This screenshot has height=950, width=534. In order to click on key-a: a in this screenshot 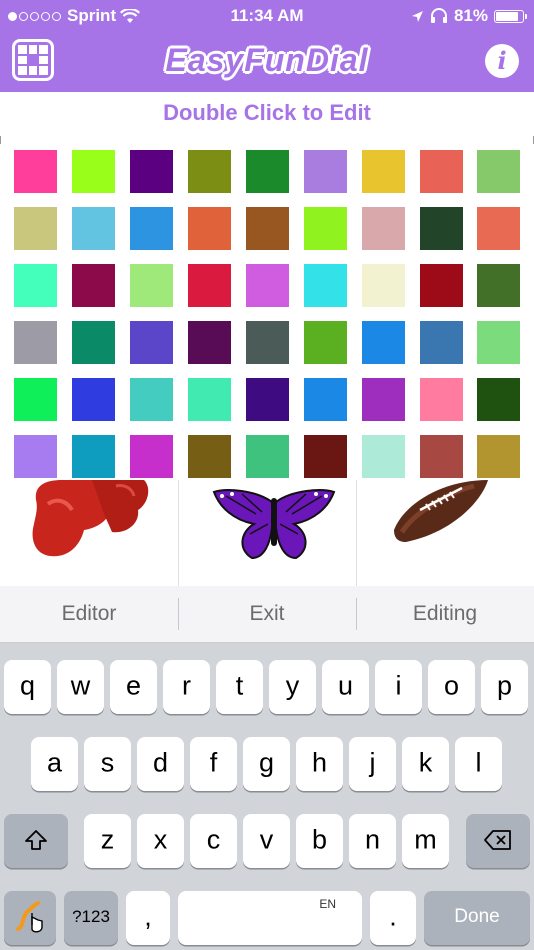, I will do `click(54, 764)`.